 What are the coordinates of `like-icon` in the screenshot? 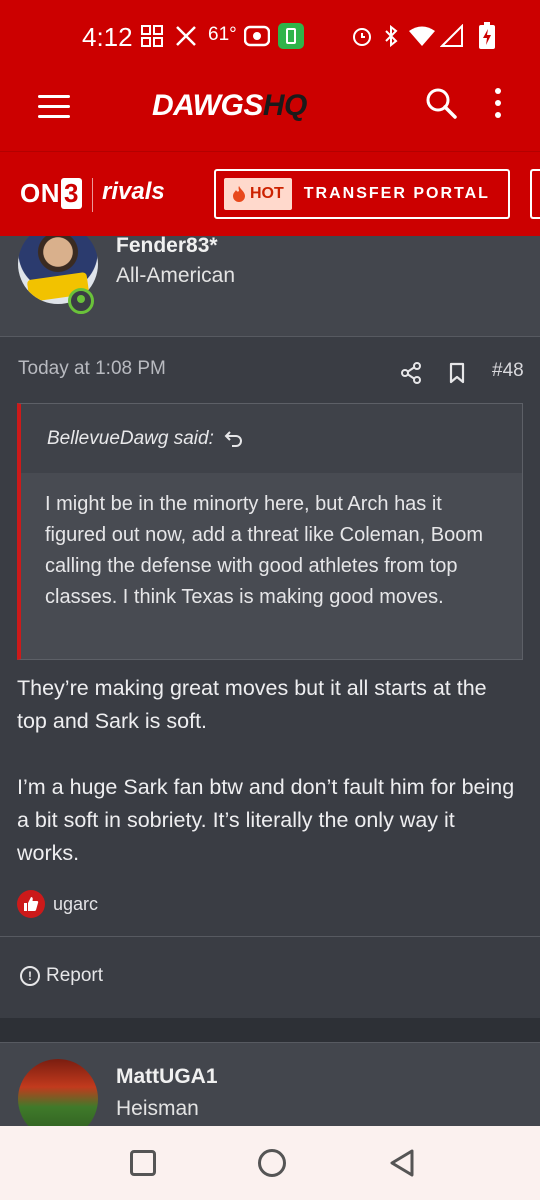 It's located at (31, 904).